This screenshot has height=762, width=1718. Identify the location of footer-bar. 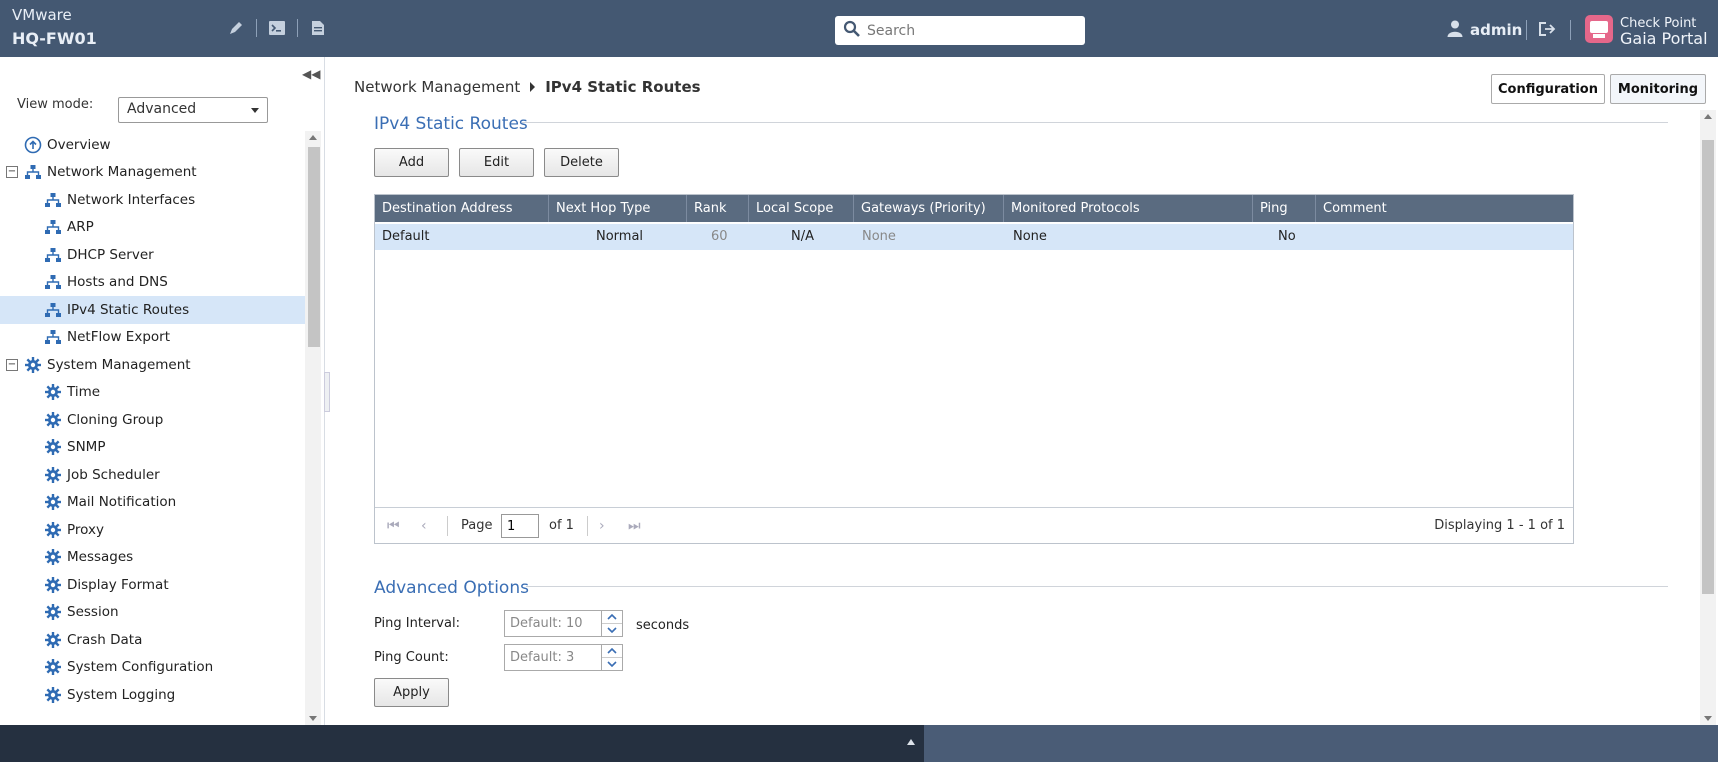
(462, 743).